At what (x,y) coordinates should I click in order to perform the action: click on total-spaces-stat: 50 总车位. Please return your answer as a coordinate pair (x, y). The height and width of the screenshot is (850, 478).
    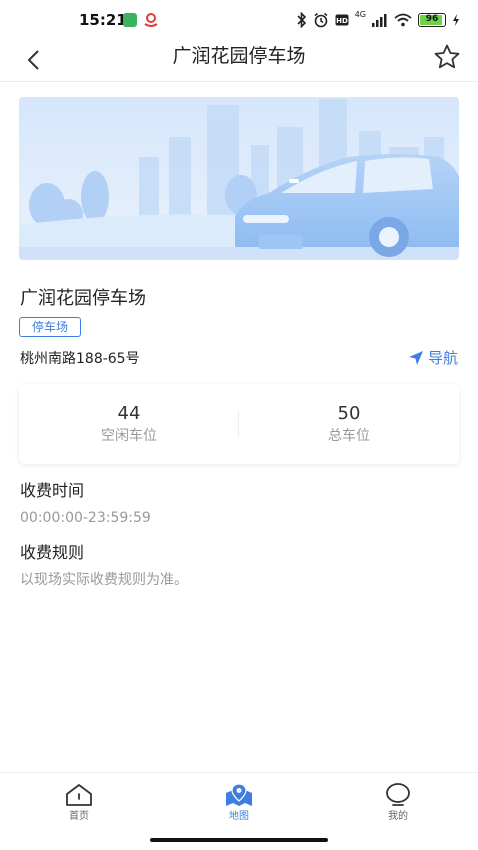
    Looking at the image, I should click on (349, 424).